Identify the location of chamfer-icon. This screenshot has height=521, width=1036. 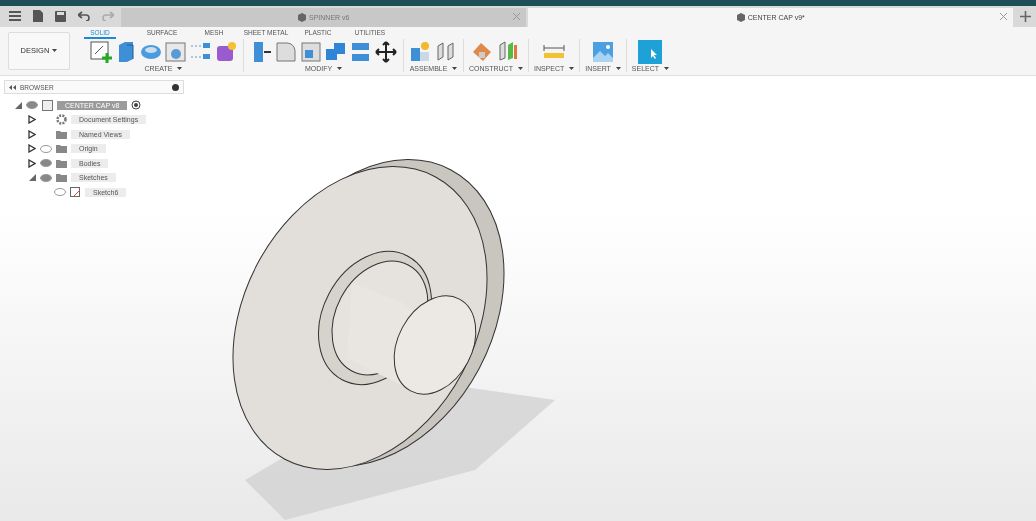
(311, 52).